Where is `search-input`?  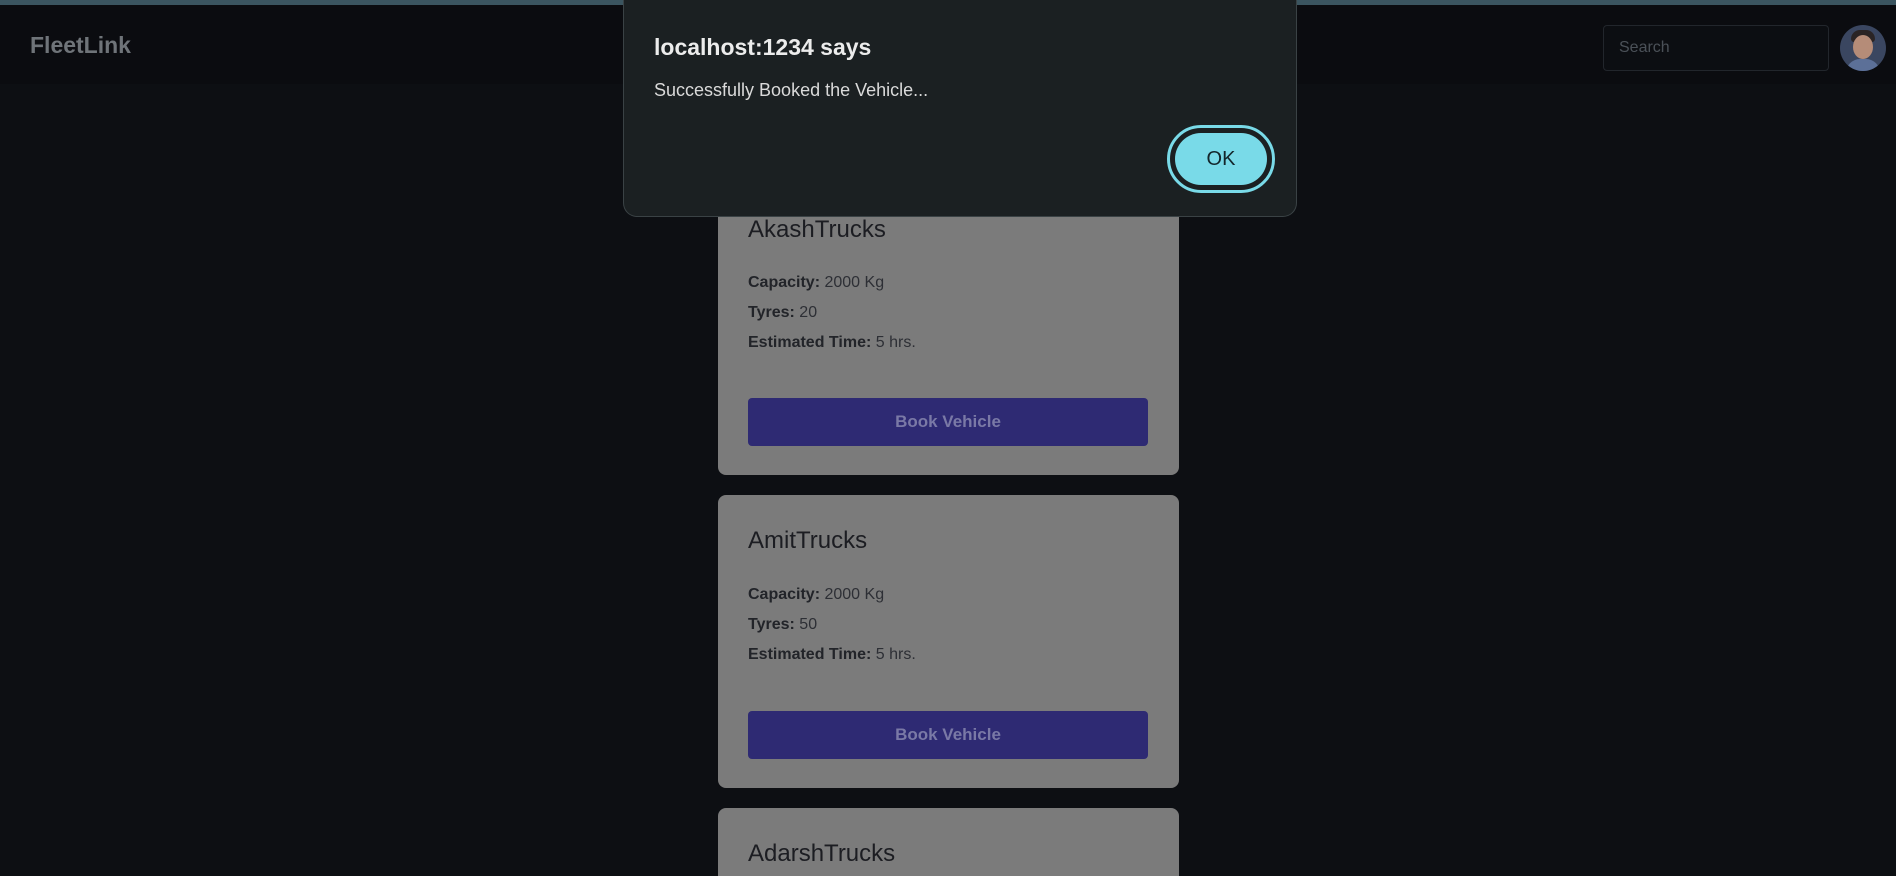
search-input is located at coordinates (1716, 48).